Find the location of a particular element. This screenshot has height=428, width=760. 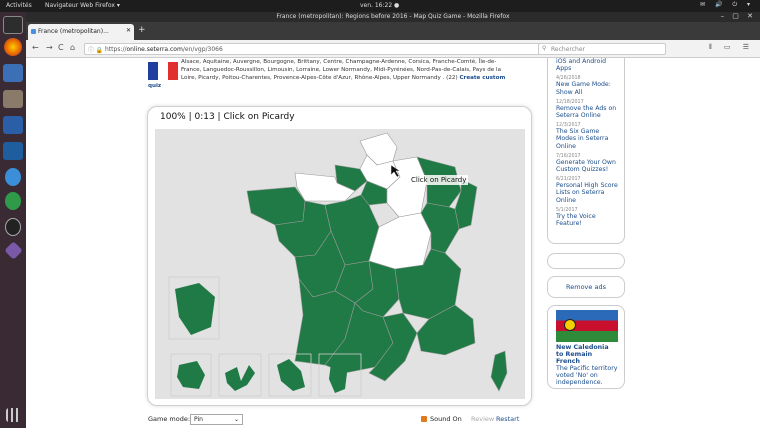

region-corsica is located at coordinates (499, 371).